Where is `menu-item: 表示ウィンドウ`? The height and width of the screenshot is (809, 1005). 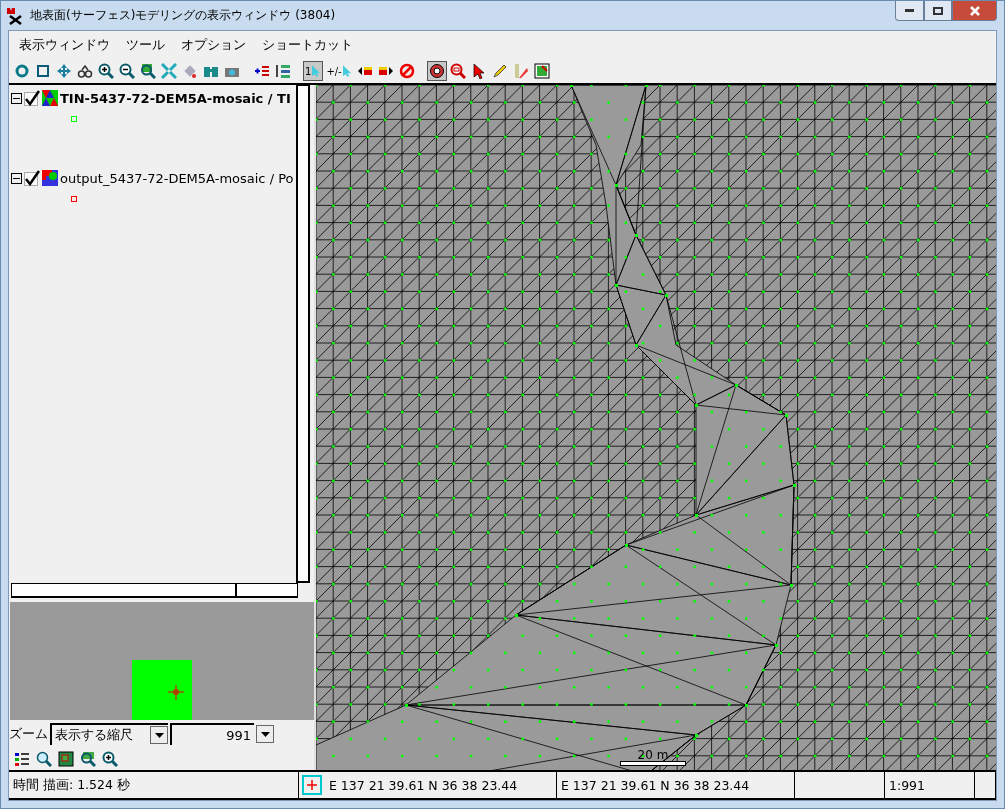 menu-item: 表示ウィンドウ is located at coordinates (64, 45).